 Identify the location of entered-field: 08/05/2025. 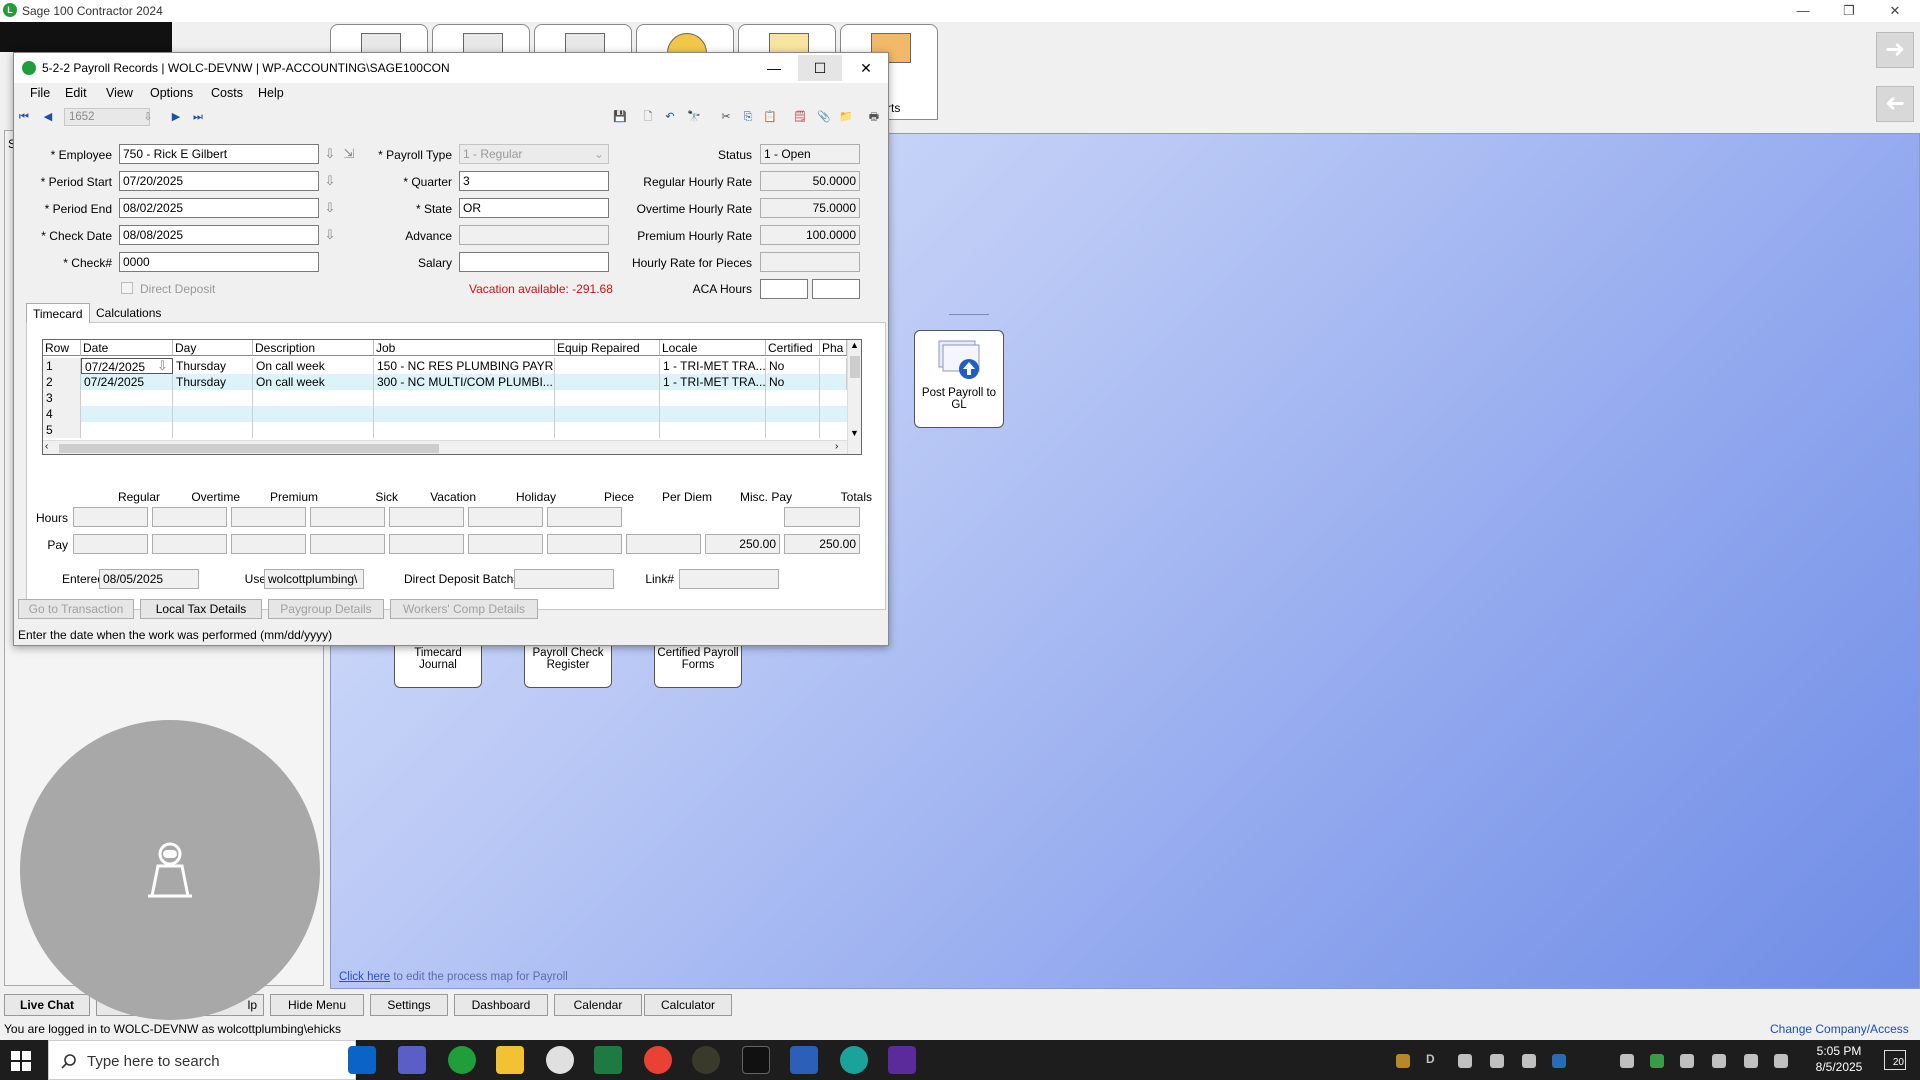
(149, 579).